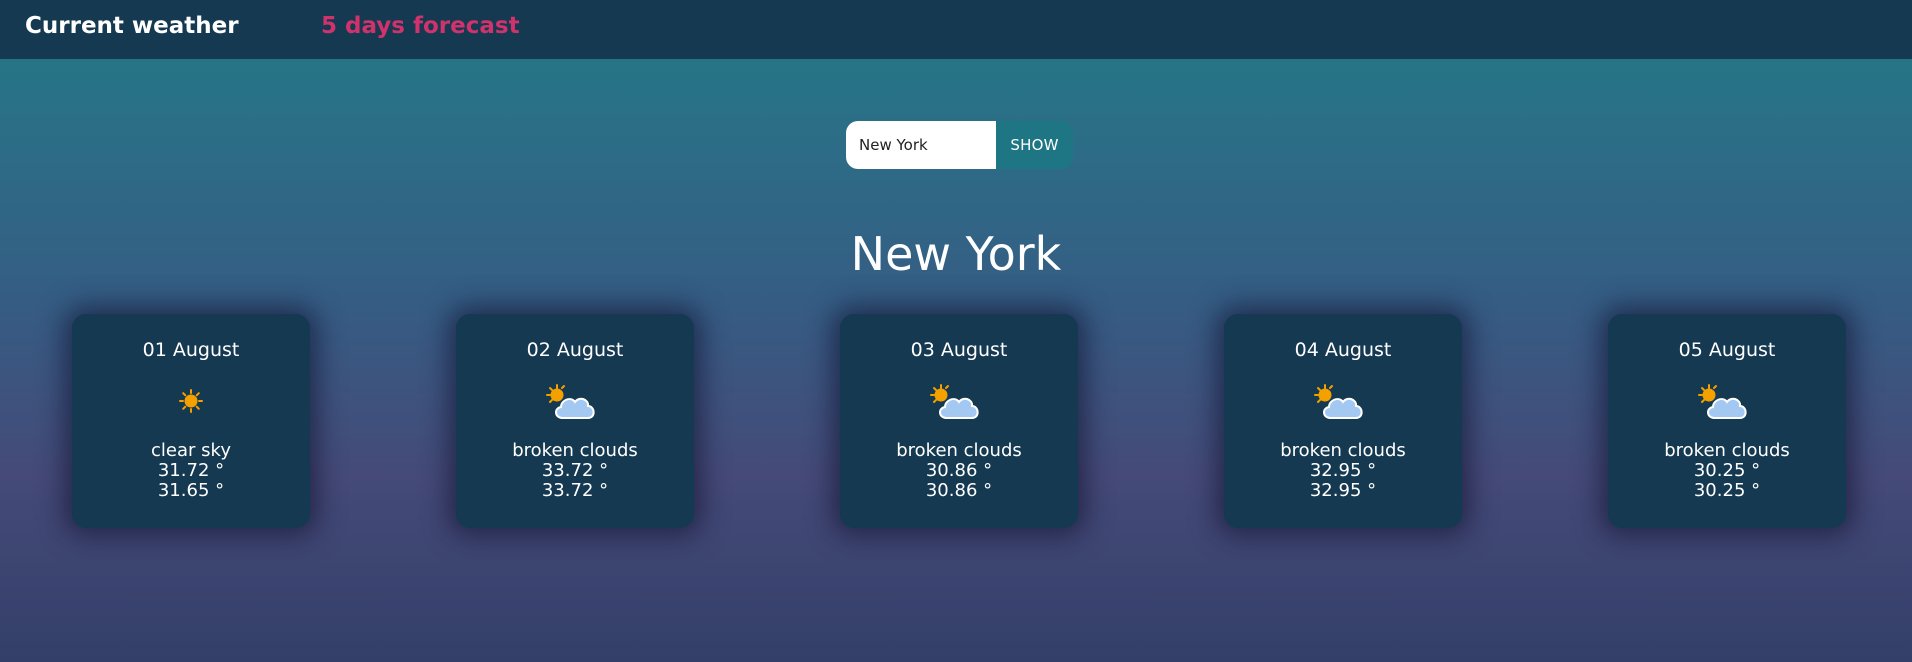  I want to click on nav-current-weather: Current weather, so click(132, 26).